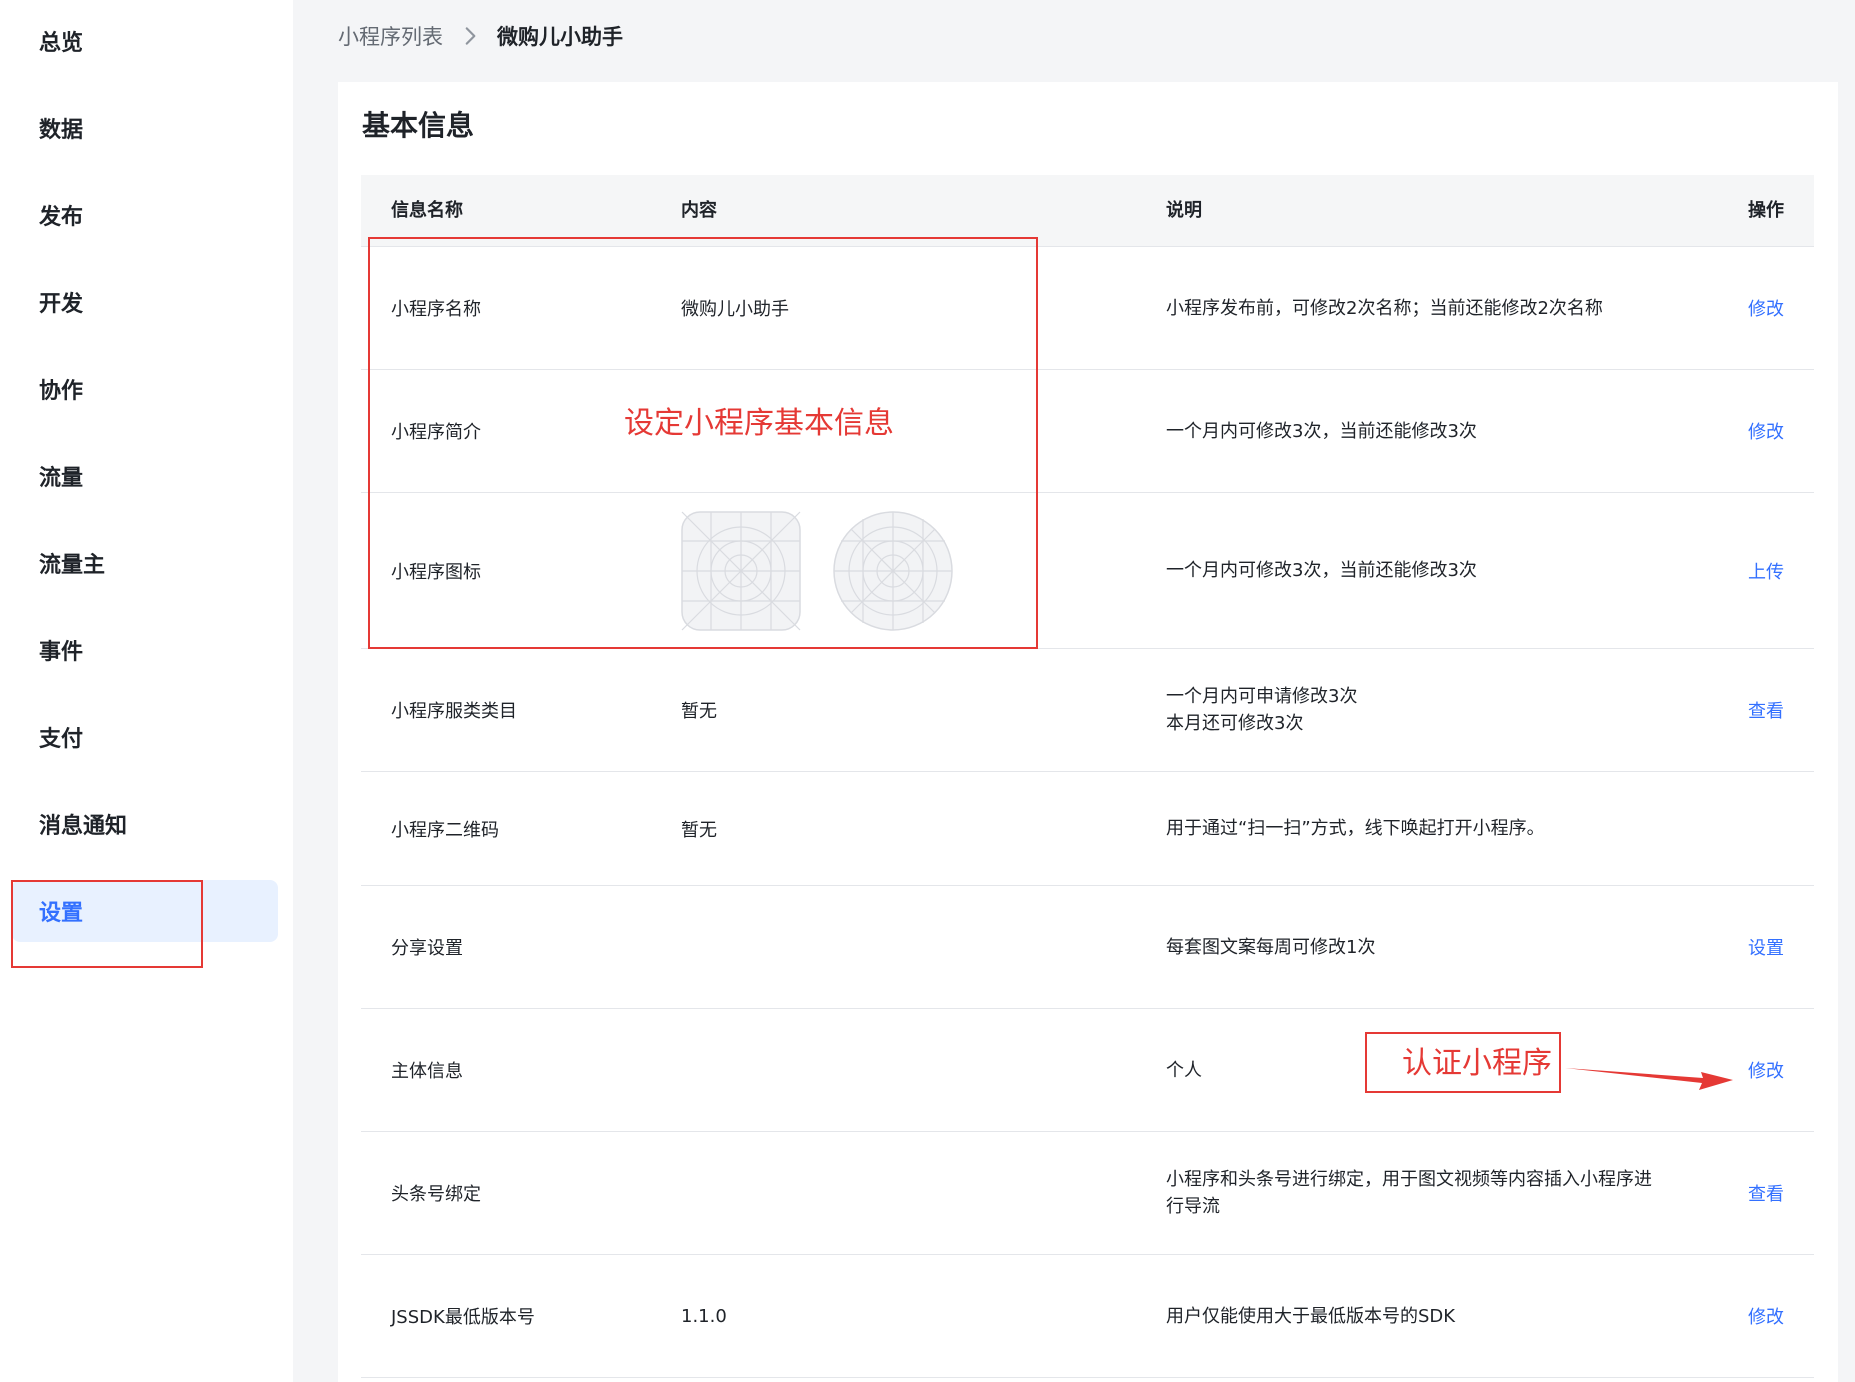 The width and height of the screenshot is (1855, 1382). What do you see at coordinates (704, 1316) in the screenshot?
I see `row-content: 1.1.0` at bounding box center [704, 1316].